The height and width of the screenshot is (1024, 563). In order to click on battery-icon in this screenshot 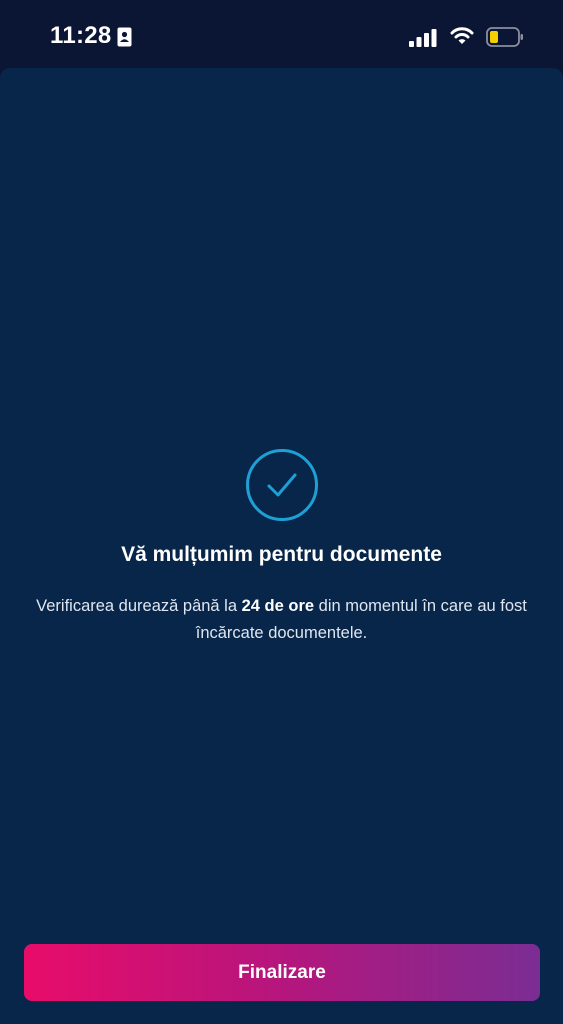, I will do `click(504, 37)`.